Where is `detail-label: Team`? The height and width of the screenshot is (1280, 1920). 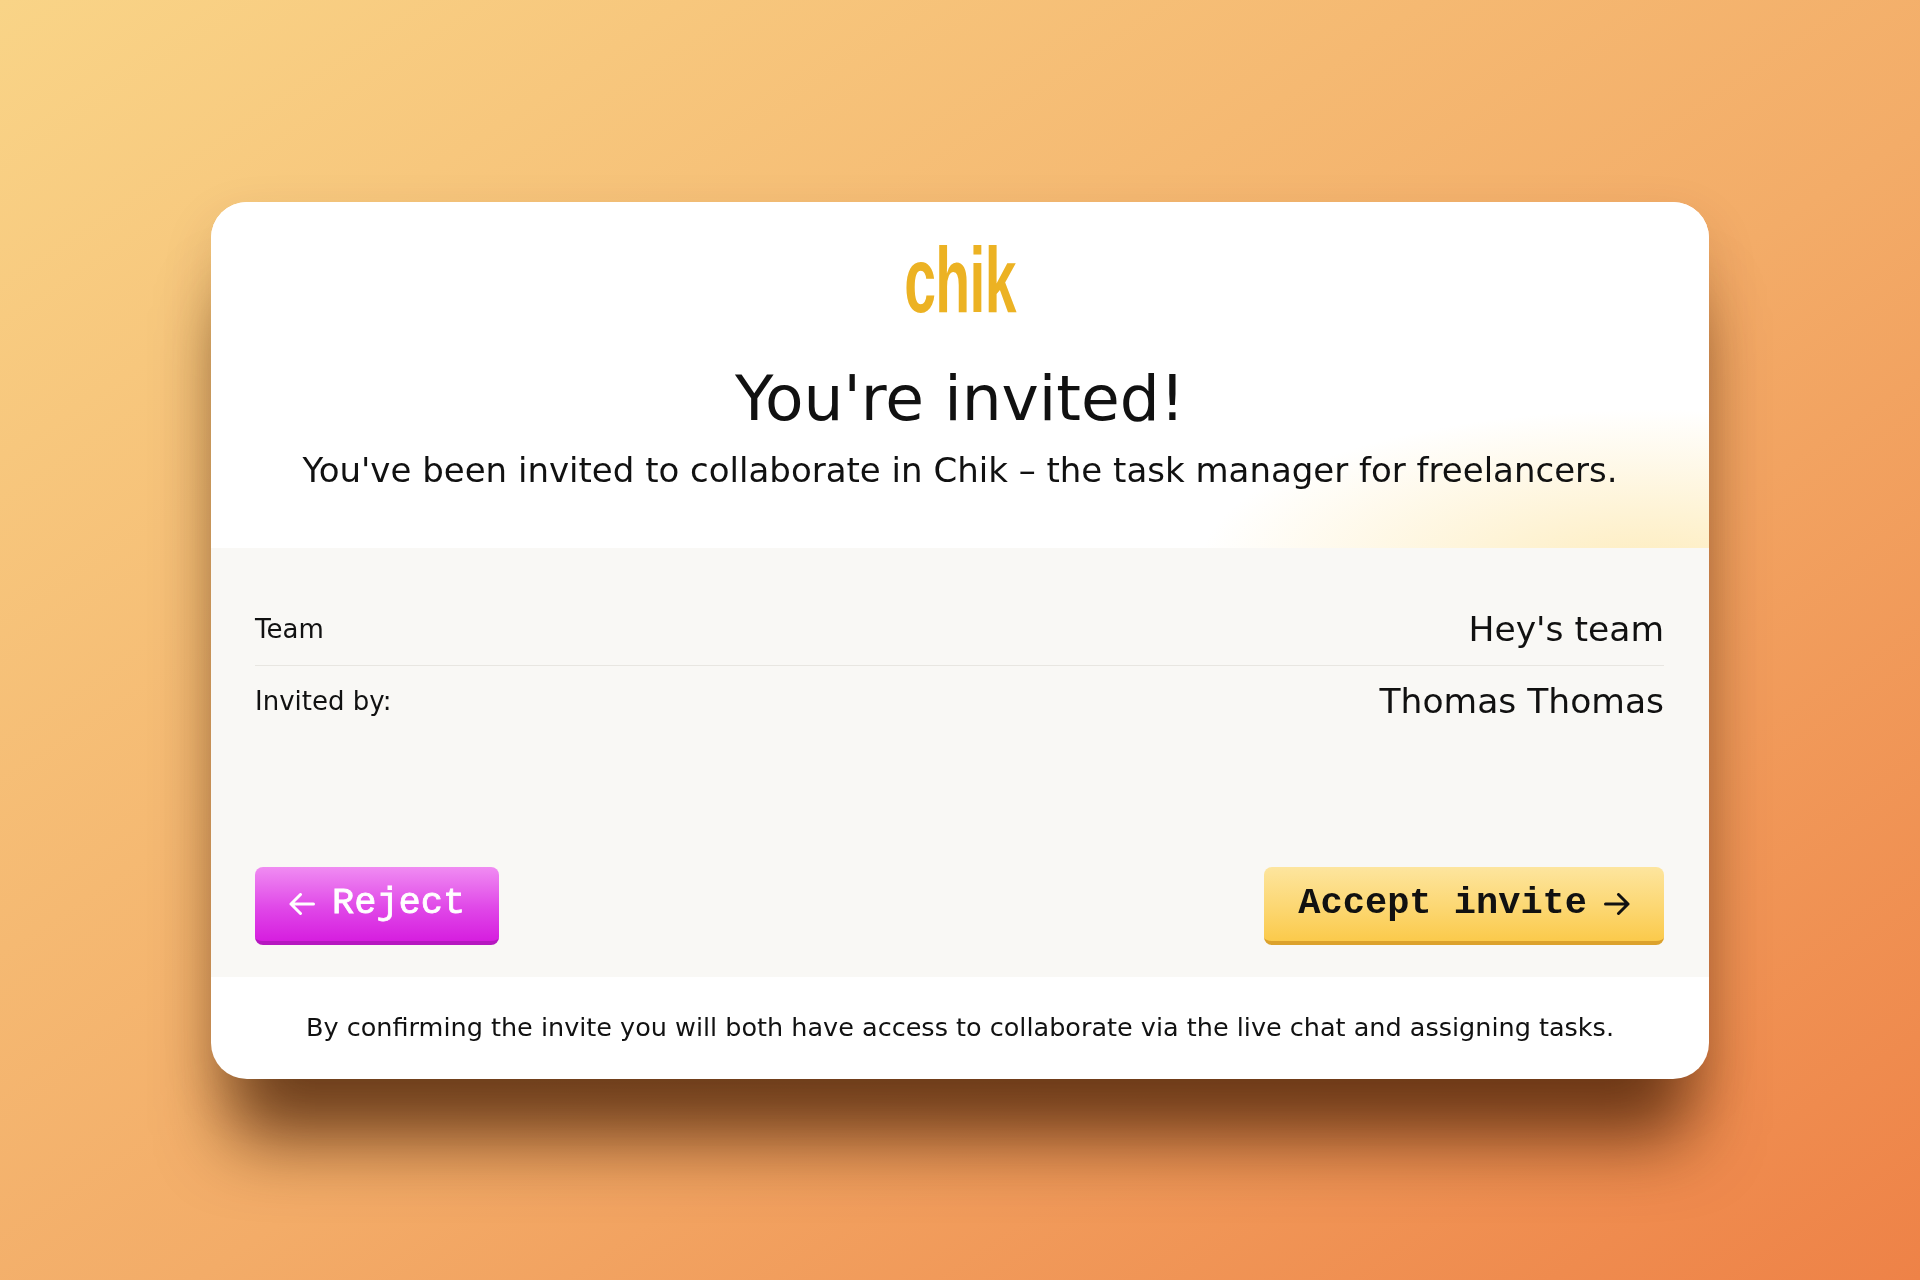
detail-label: Team is located at coordinates (289, 629).